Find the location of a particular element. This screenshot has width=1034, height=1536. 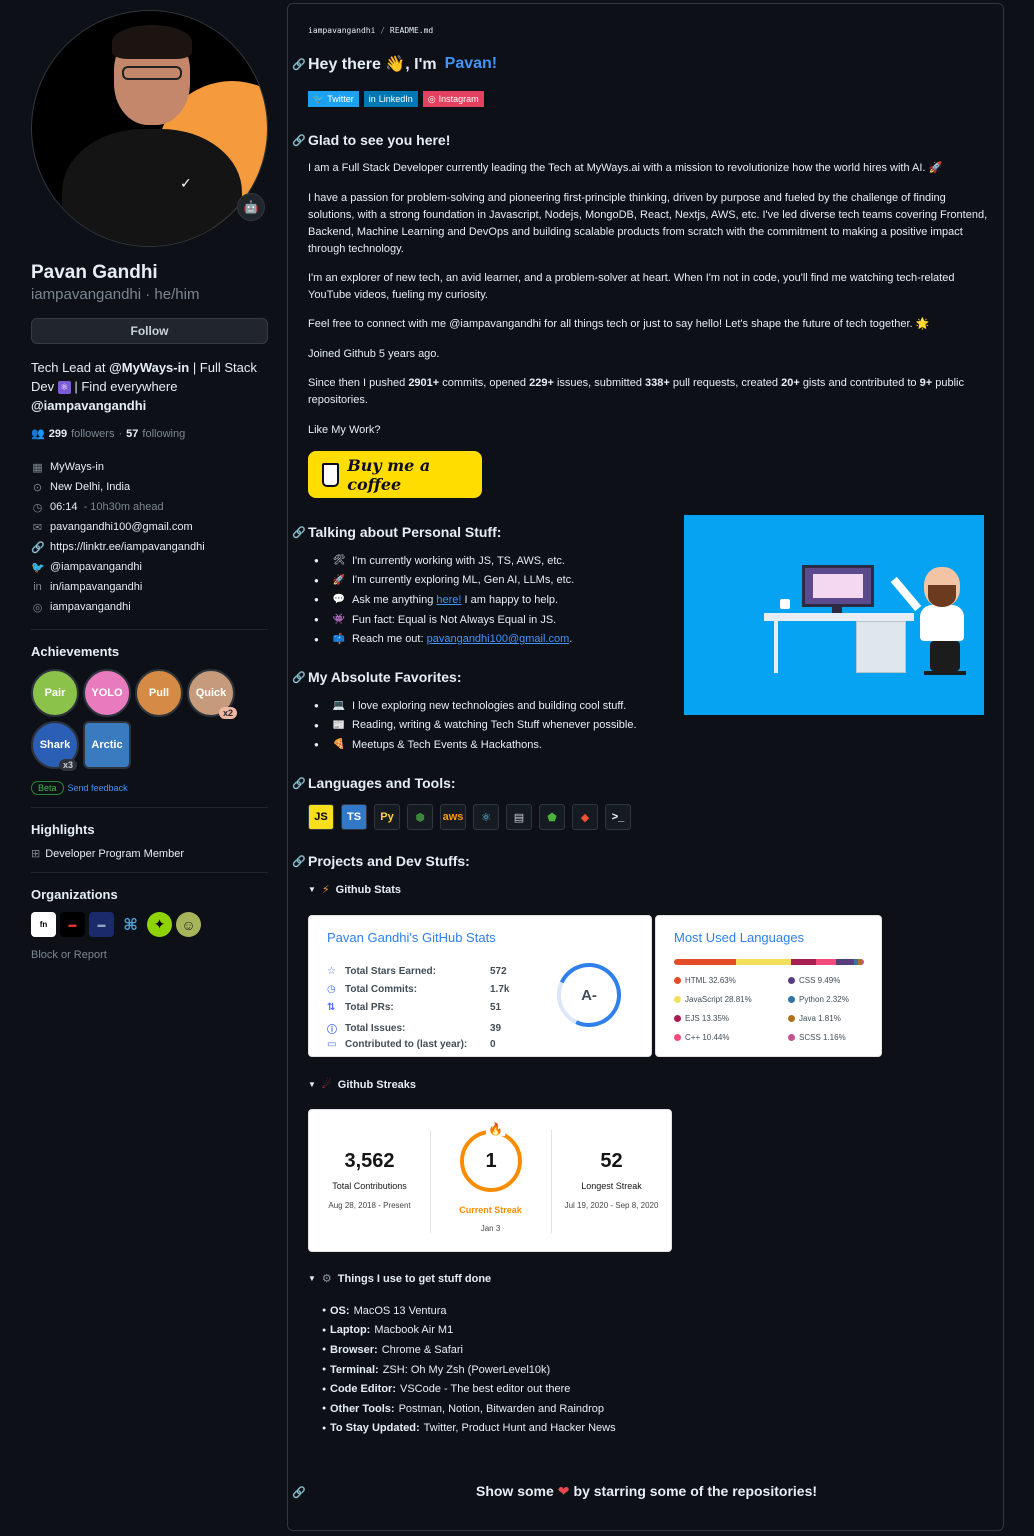

location-icon: ⊙ is located at coordinates (37, 487).